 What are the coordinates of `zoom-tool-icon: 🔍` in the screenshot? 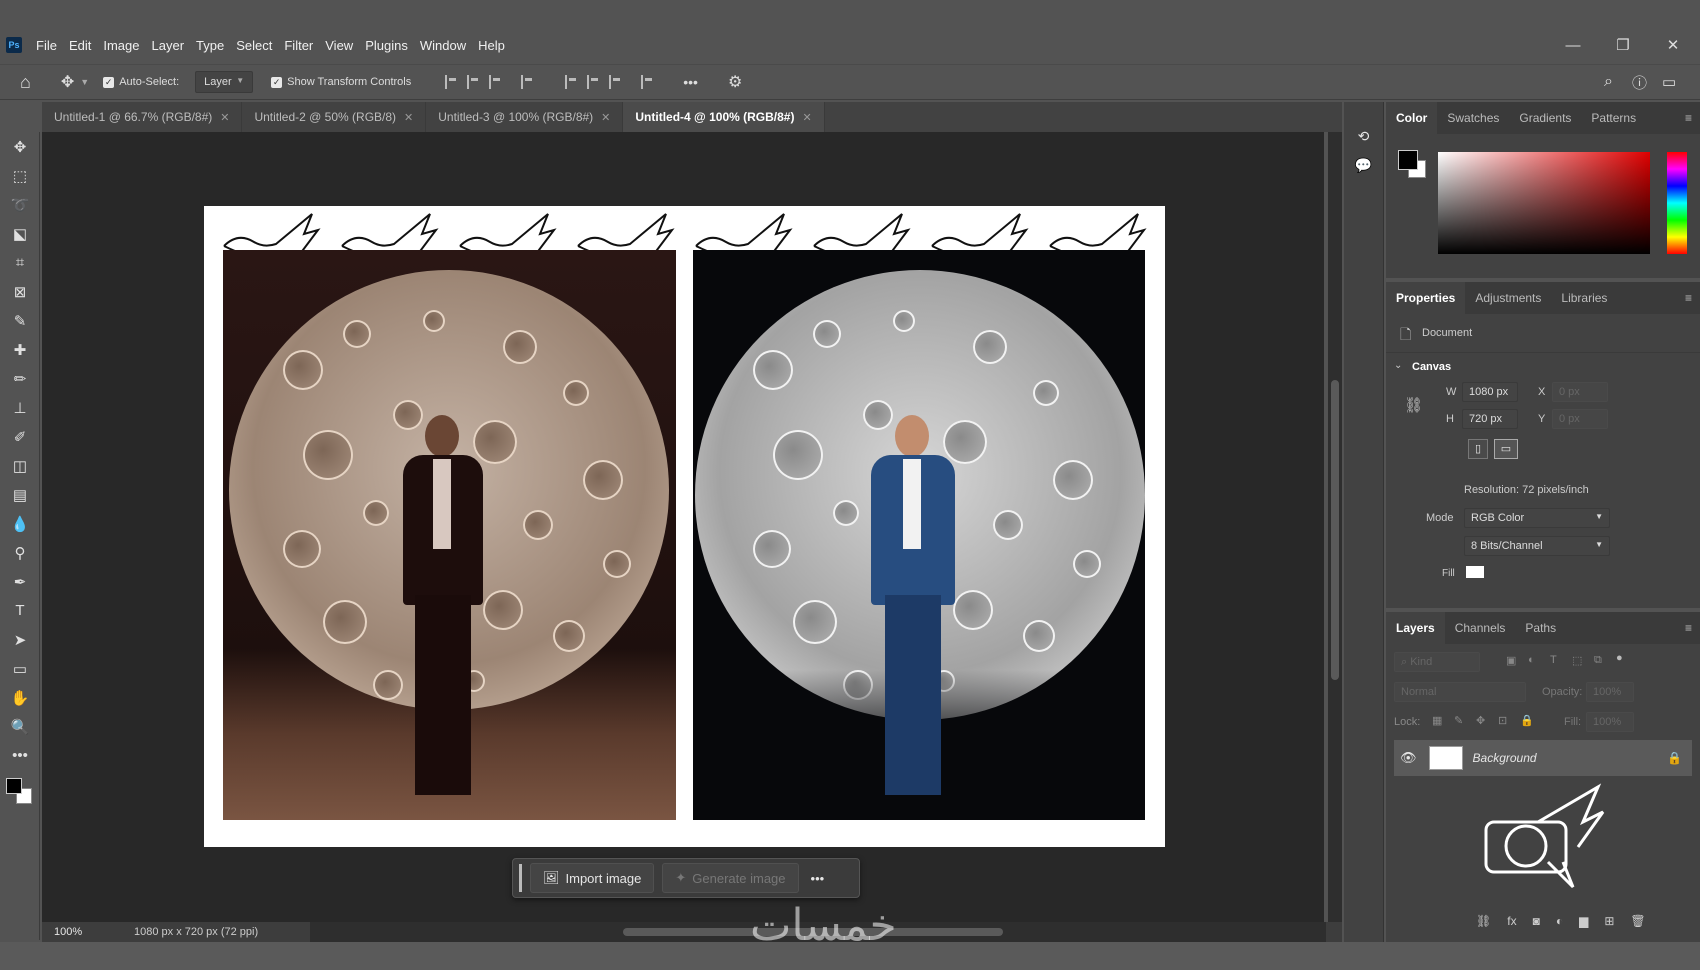 It's located at (20, 726).